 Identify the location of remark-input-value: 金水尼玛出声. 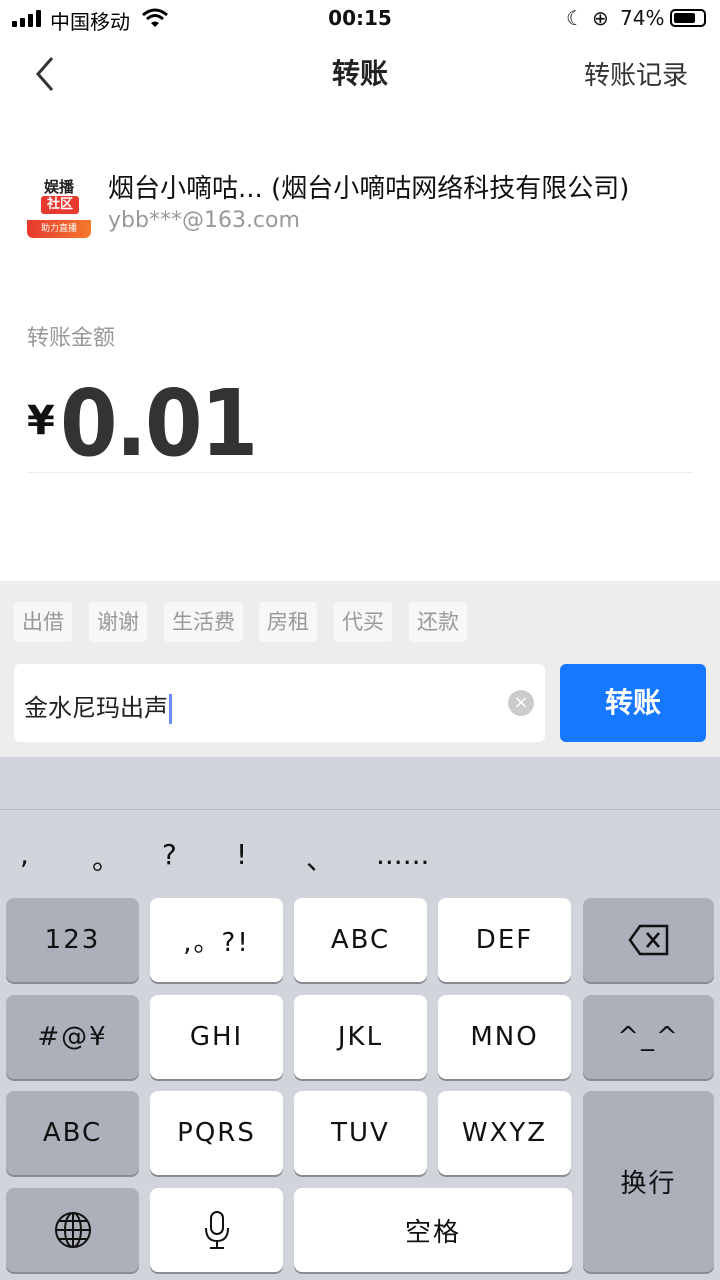
(98, 706).